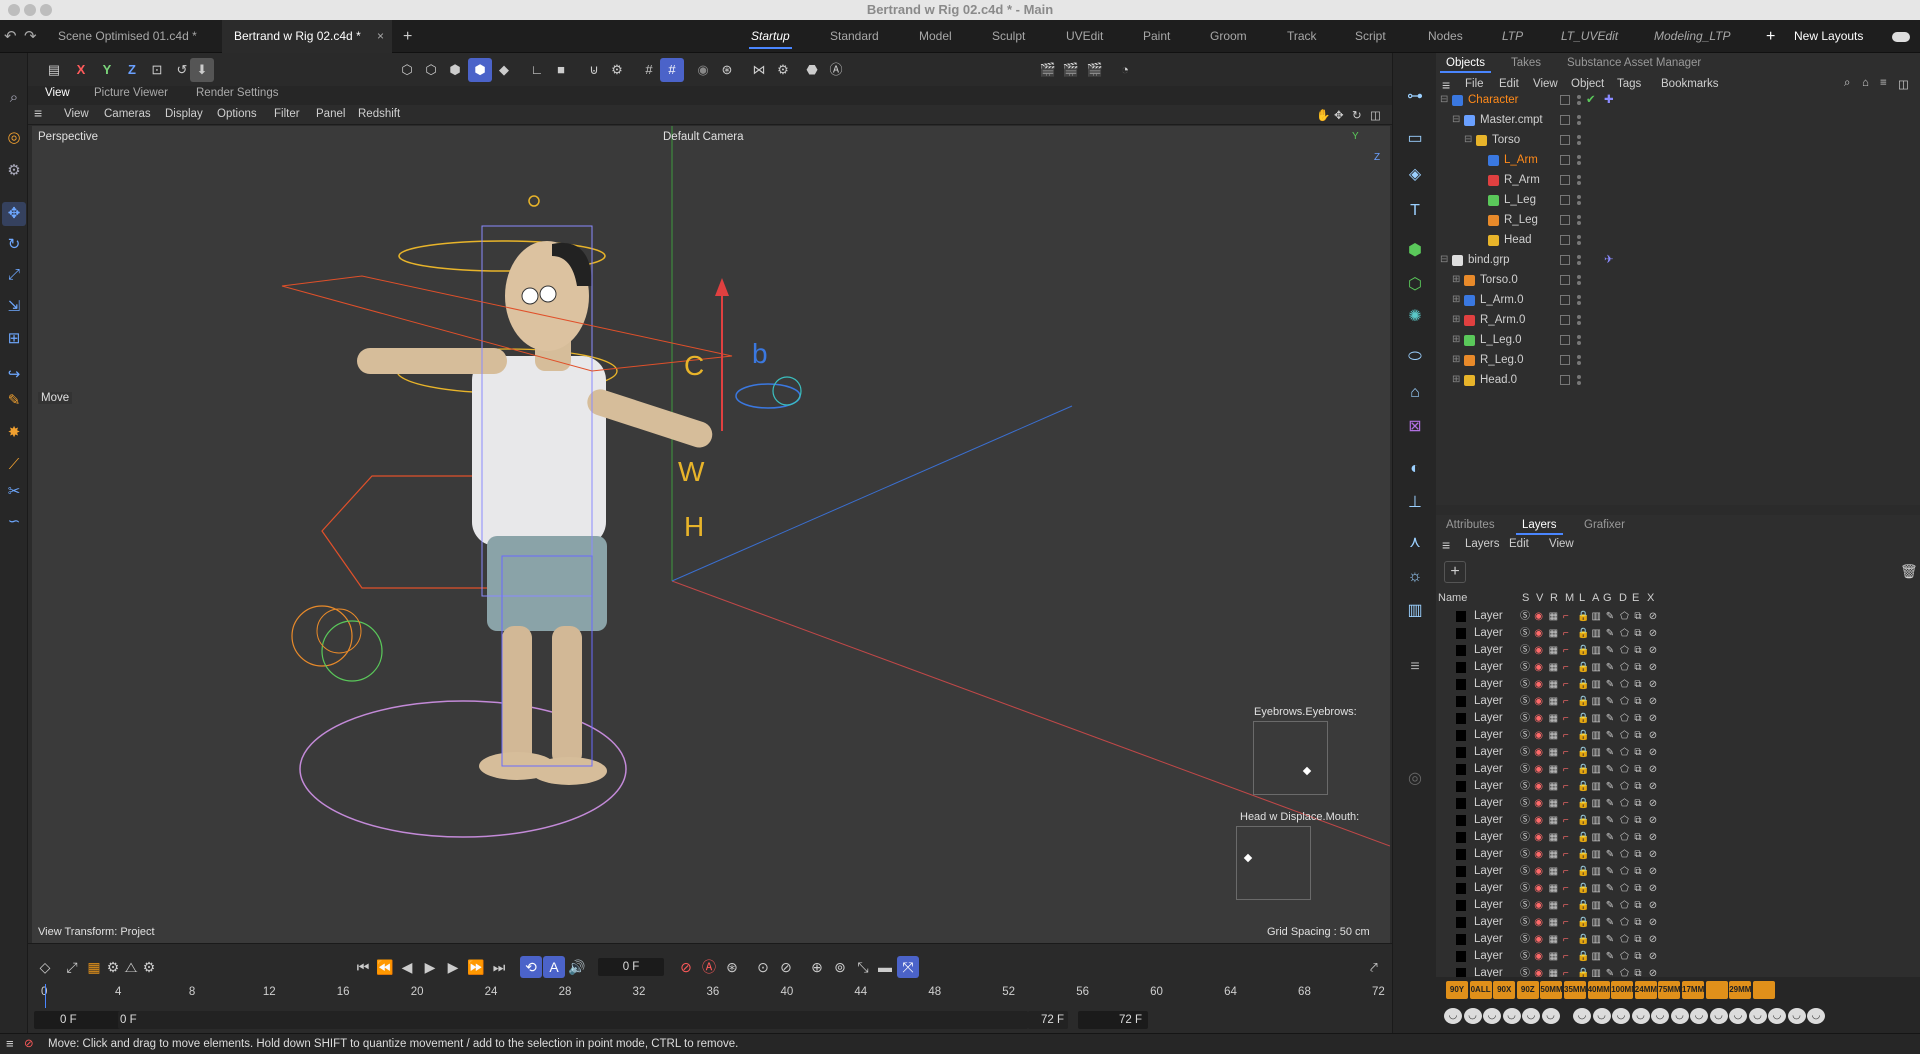 This screenshot has height=1054, width=1920. I want to click on hdr-icon: ▥, so click(1415, 611).